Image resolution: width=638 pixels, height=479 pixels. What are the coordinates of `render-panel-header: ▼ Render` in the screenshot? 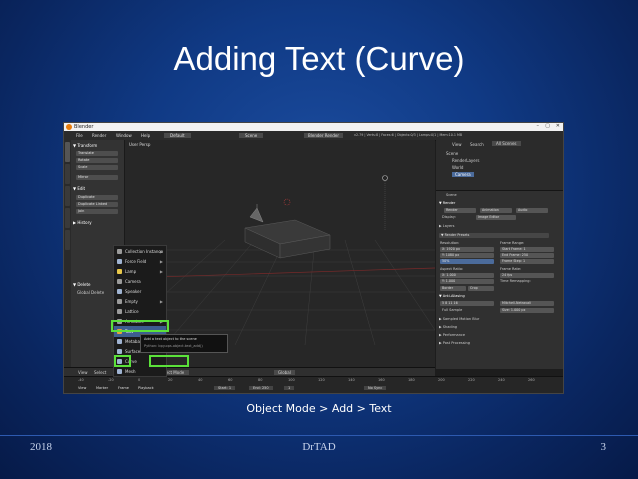 It's located at (447, 203).